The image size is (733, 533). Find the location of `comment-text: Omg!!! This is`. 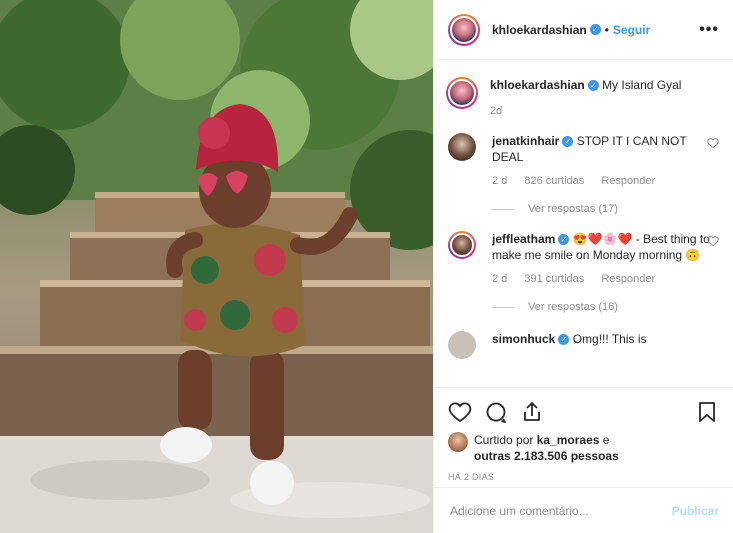

comment-text: Omg!!! This is is located at coordinates (609, 339).